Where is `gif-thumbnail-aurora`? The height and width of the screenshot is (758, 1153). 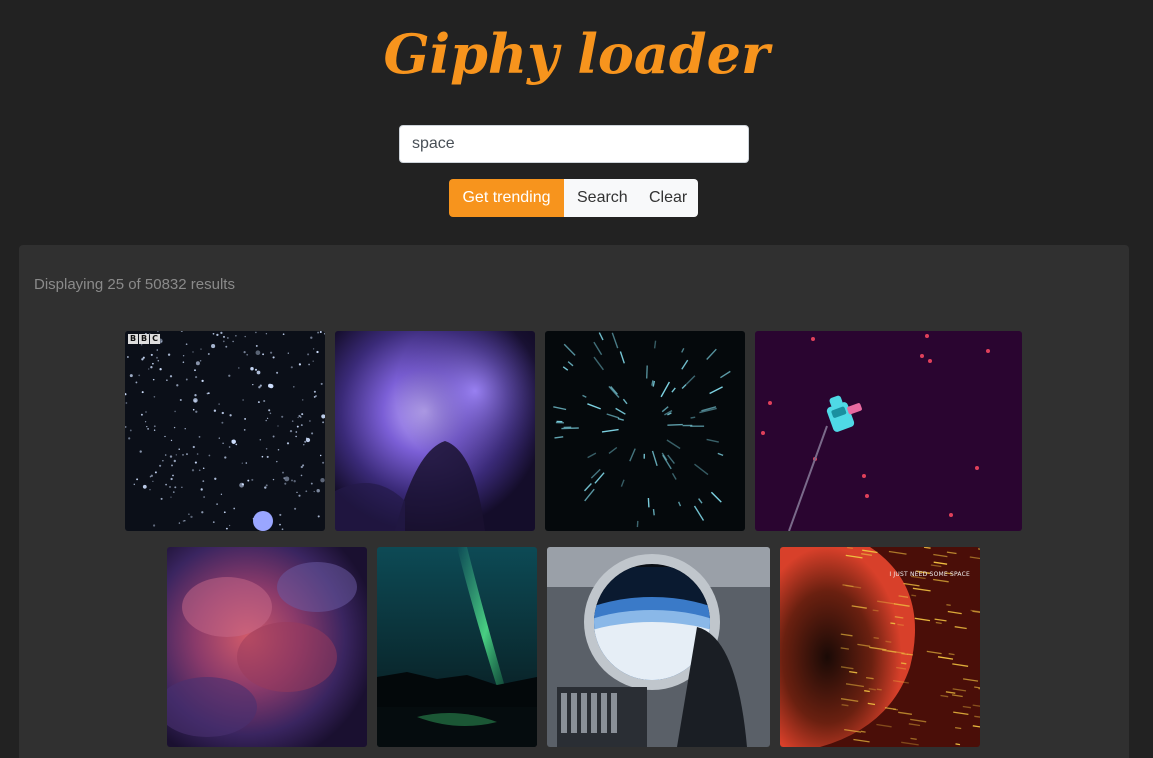 gif-thumbnail-aurora is located at coordinates (457, 647).